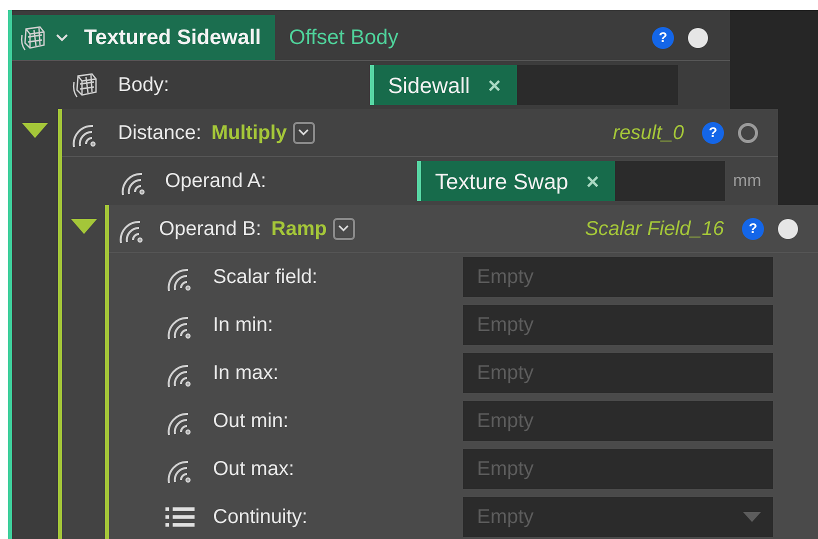 The width and height of the screenshot is (818, 539). Describe the element at coordinates (246, 373) in the screenshot. I see `field-label: In max:` at that location.